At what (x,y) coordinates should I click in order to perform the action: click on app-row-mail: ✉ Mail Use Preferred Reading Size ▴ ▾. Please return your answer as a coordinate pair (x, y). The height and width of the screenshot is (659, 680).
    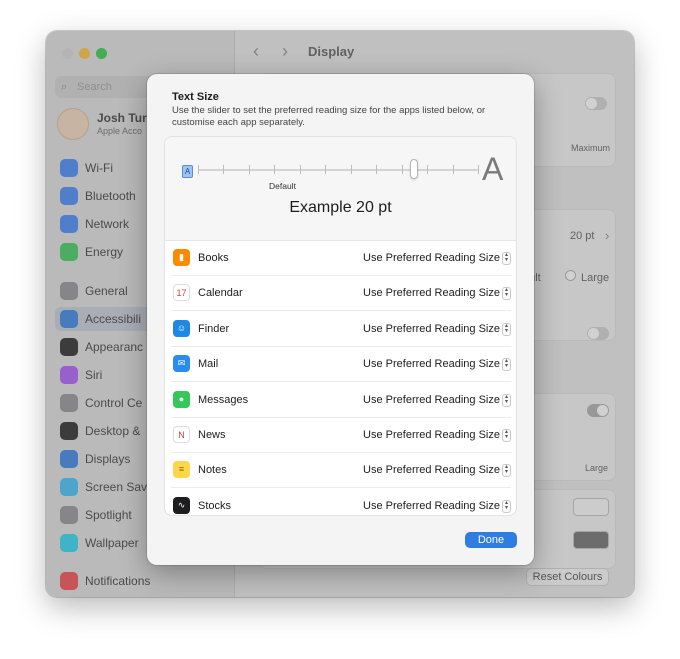
    Looking at the image, I should click on (341, 365).